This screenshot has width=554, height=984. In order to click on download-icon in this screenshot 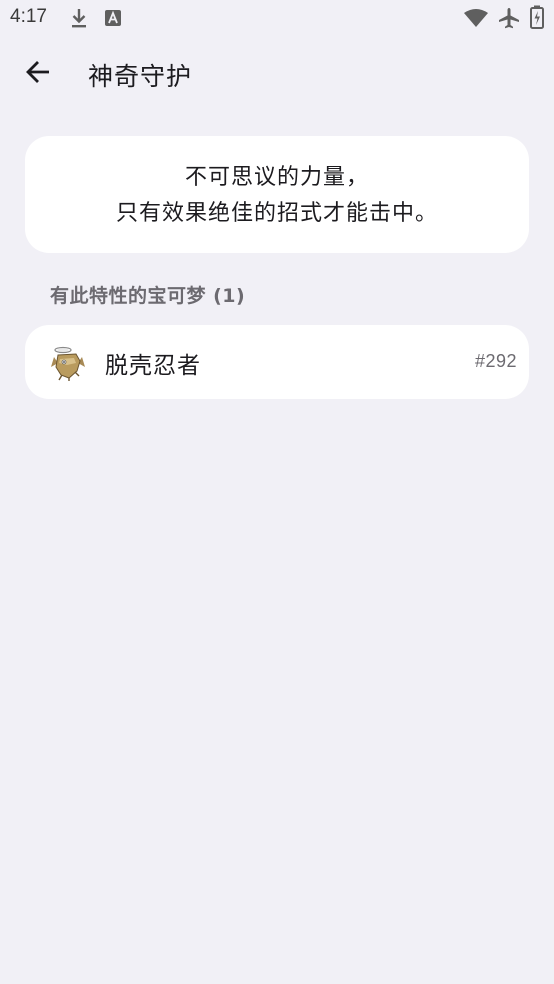, I will do `click(79, 20)`.